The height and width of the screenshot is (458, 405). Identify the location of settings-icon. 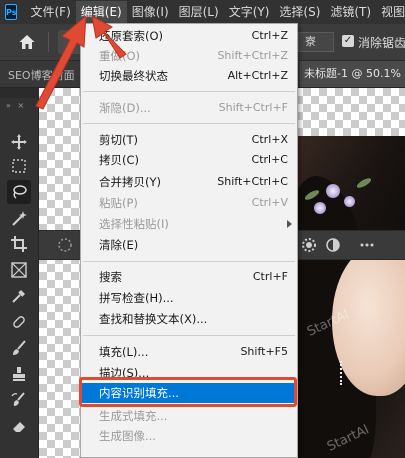
(309, 245).